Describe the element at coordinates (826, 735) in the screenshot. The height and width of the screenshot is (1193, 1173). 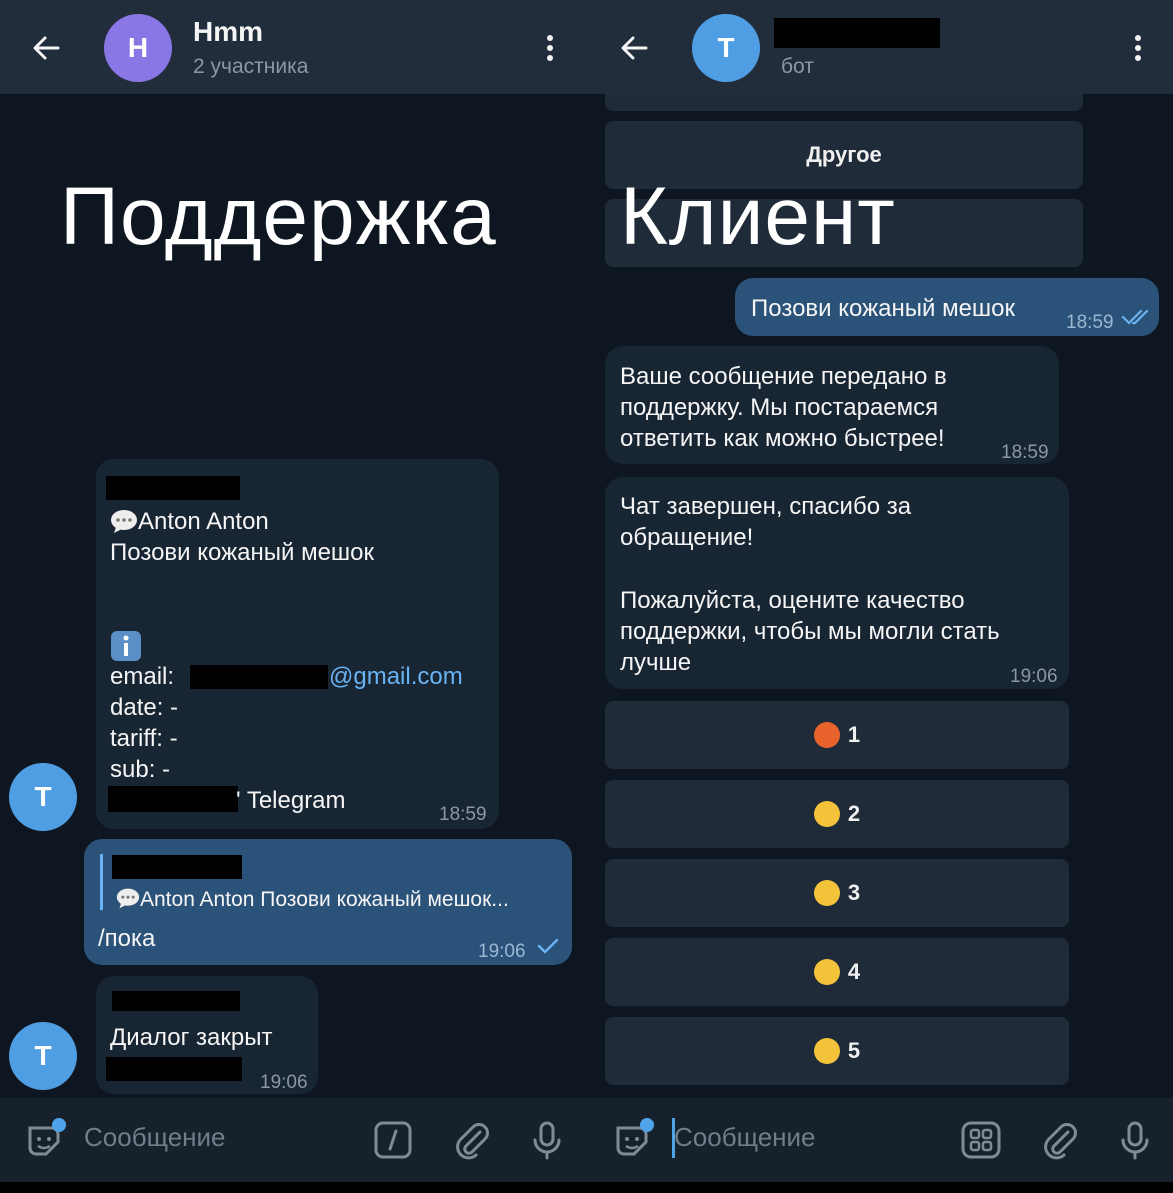
I see `angry-face-icon` at that location.